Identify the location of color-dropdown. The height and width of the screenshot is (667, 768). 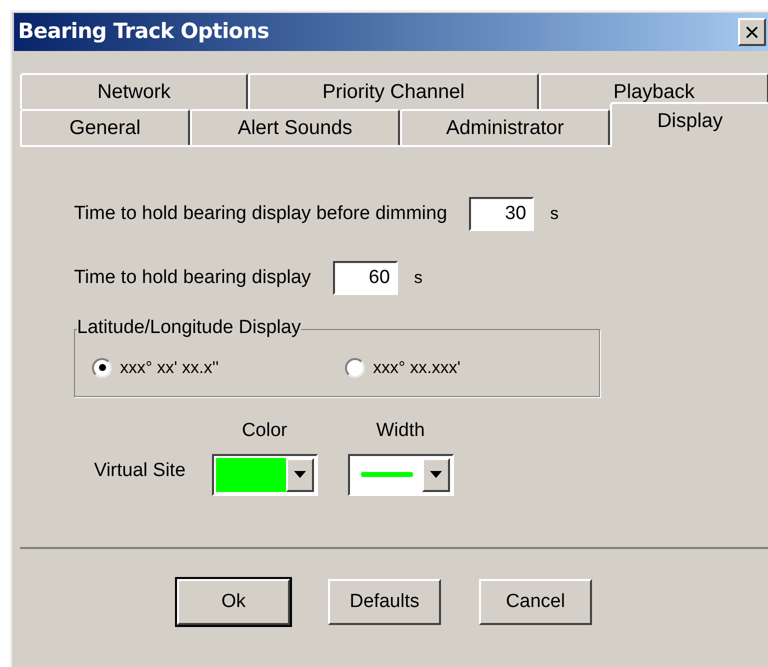
(265, 475).